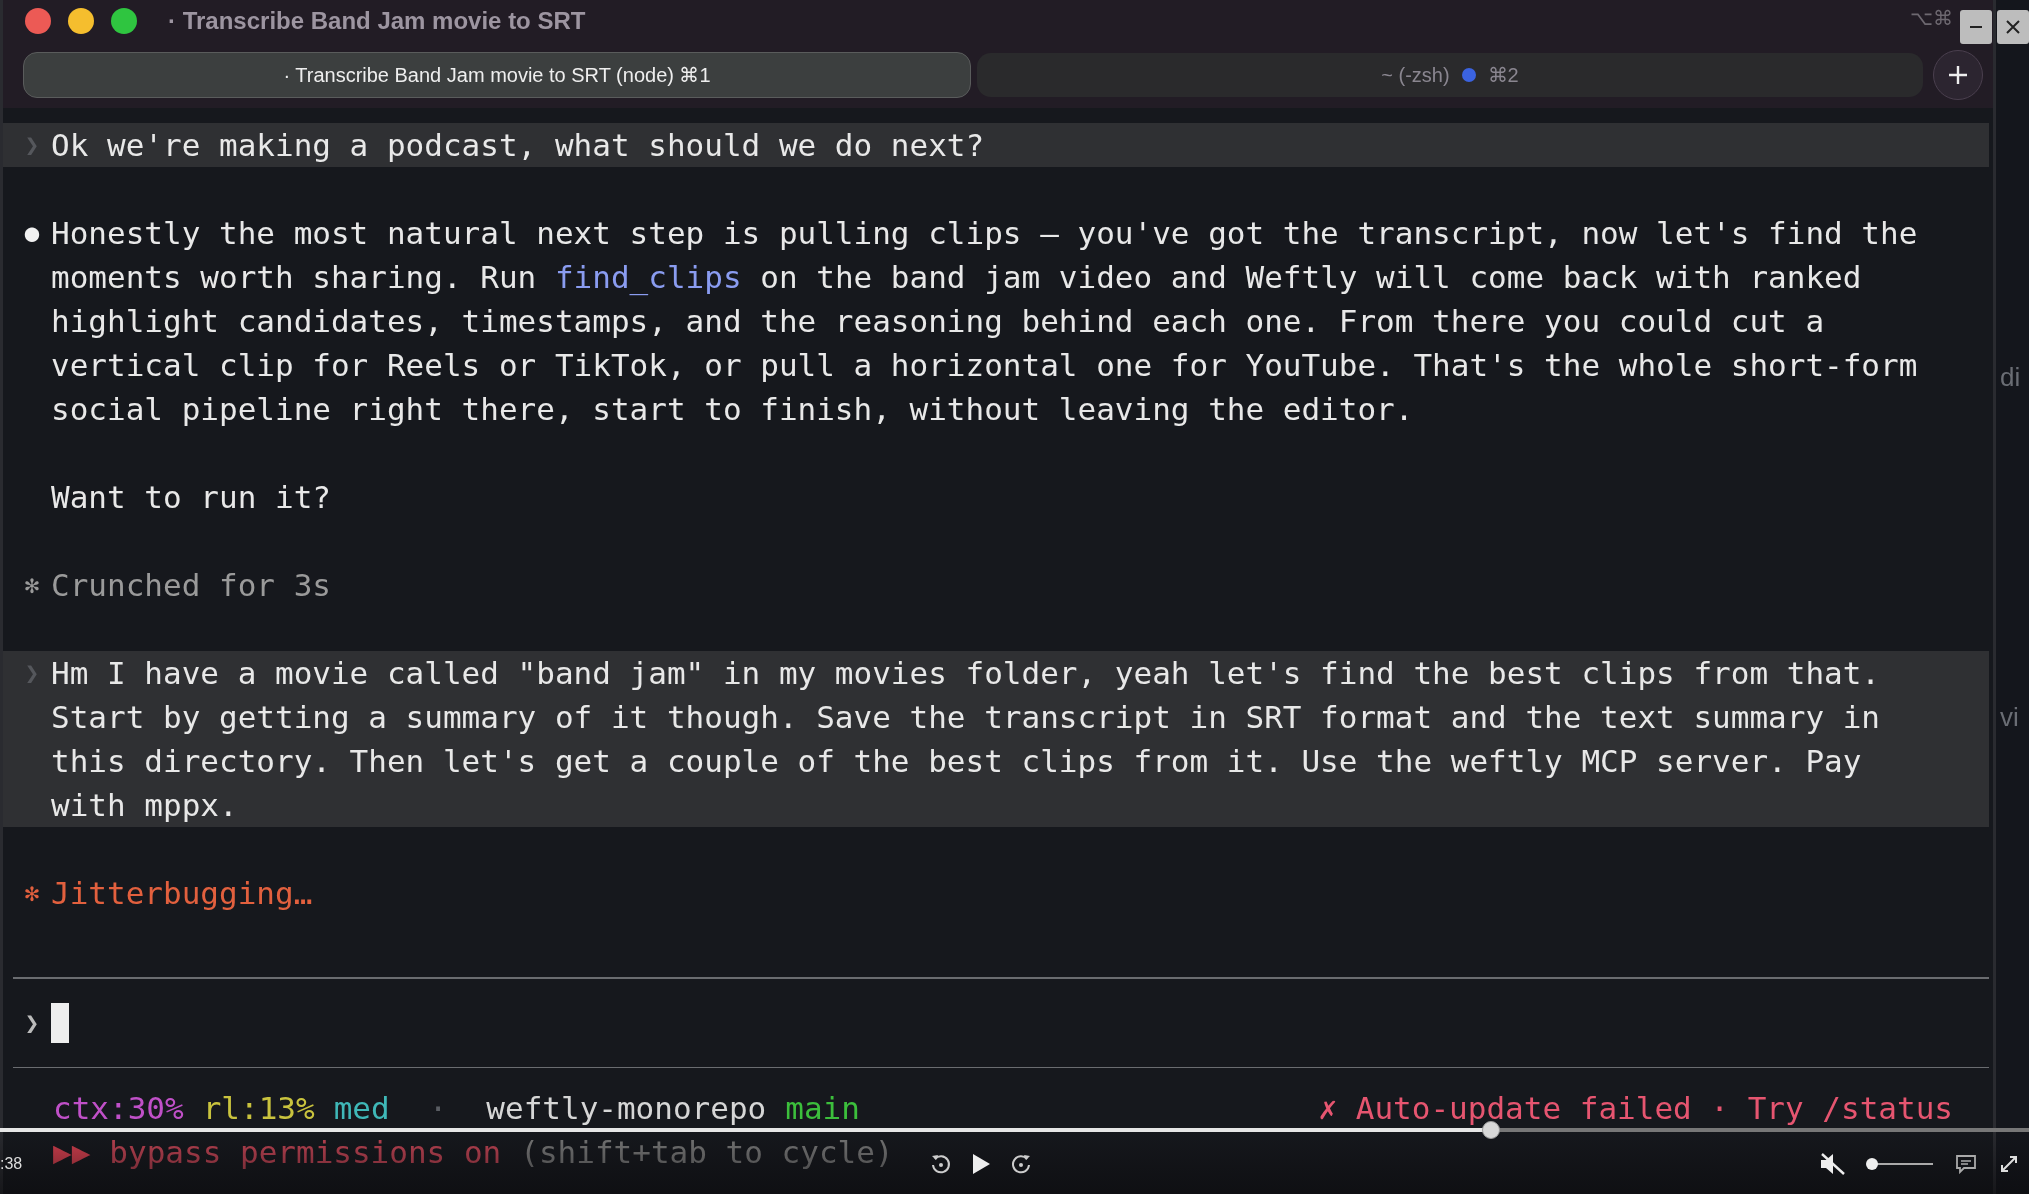 Image resolution: width=2029 pixels, height=1194 pixels. I want to click on minimize-window-button, so click(81, 21).